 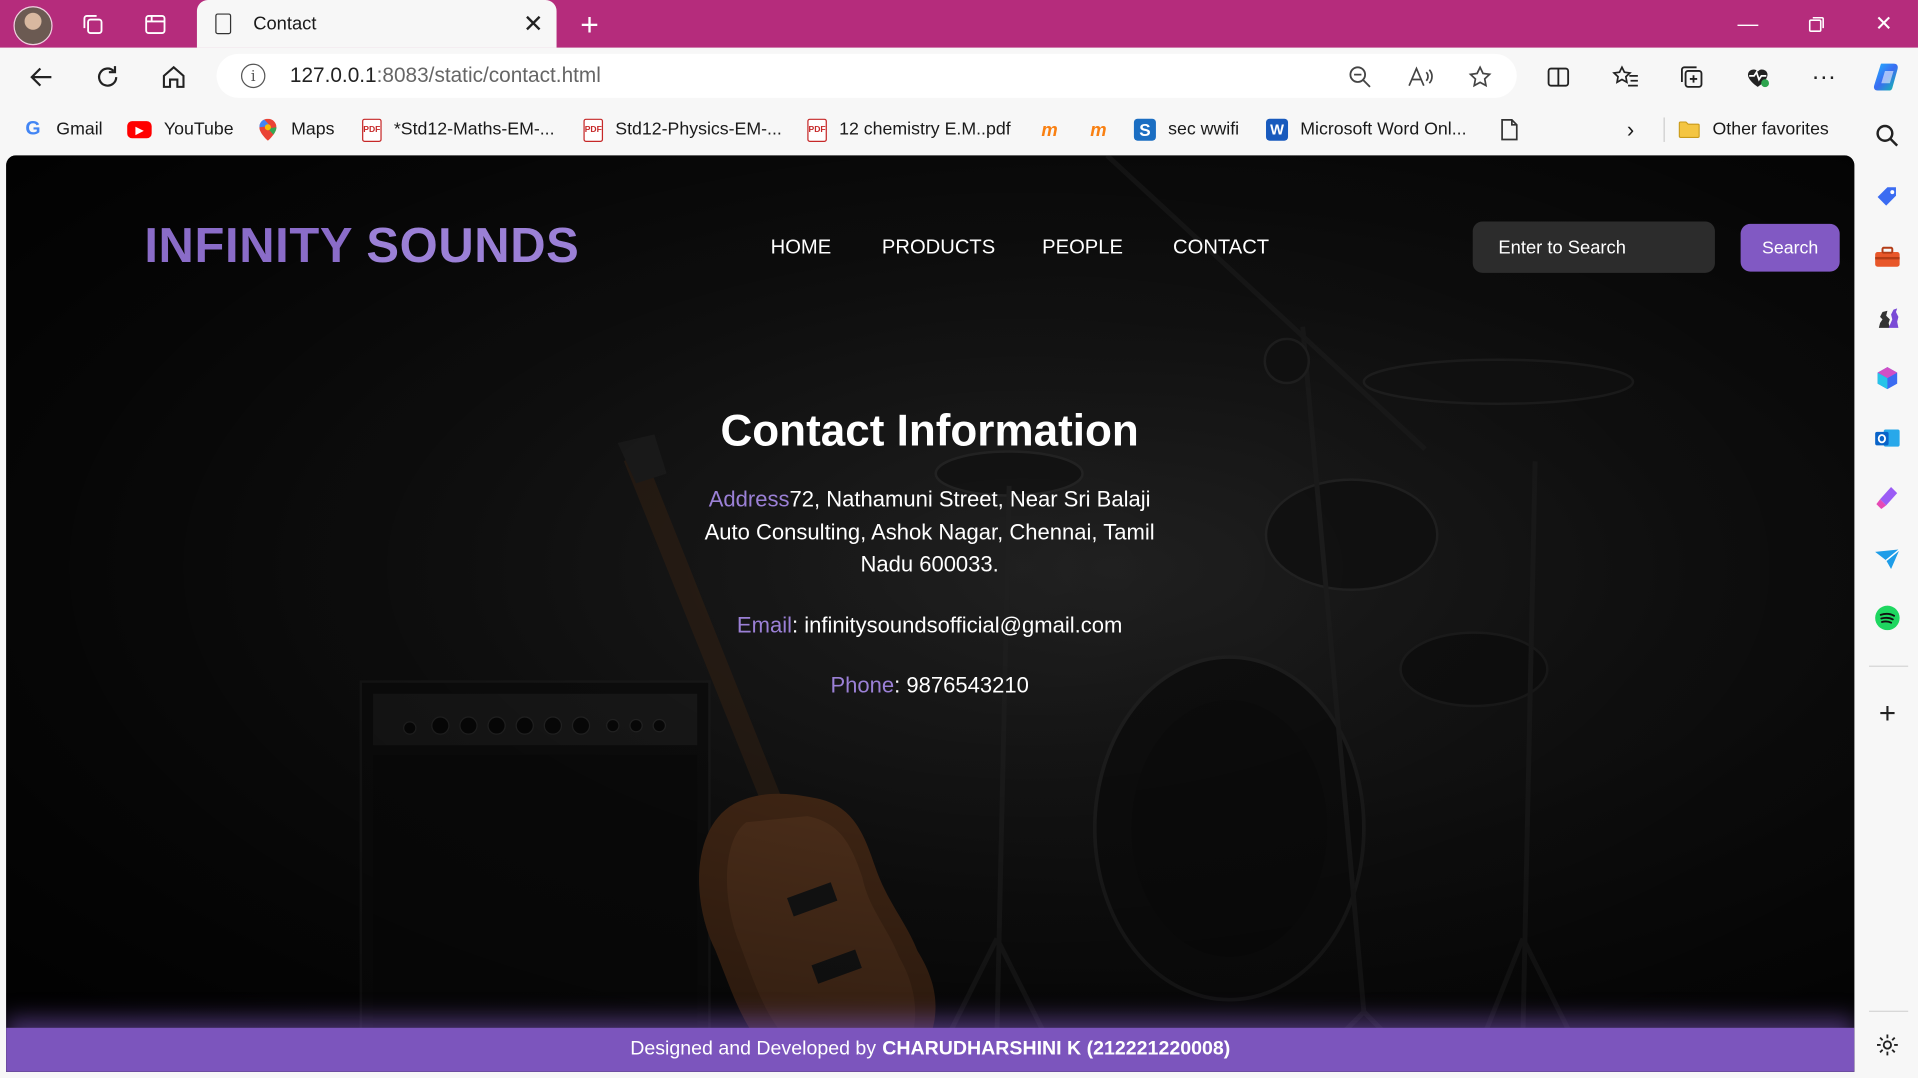 I want to click on fav-chemistry-pdf: PDF 12 chemistry E.M..pdf, so click(x=909, y=129).